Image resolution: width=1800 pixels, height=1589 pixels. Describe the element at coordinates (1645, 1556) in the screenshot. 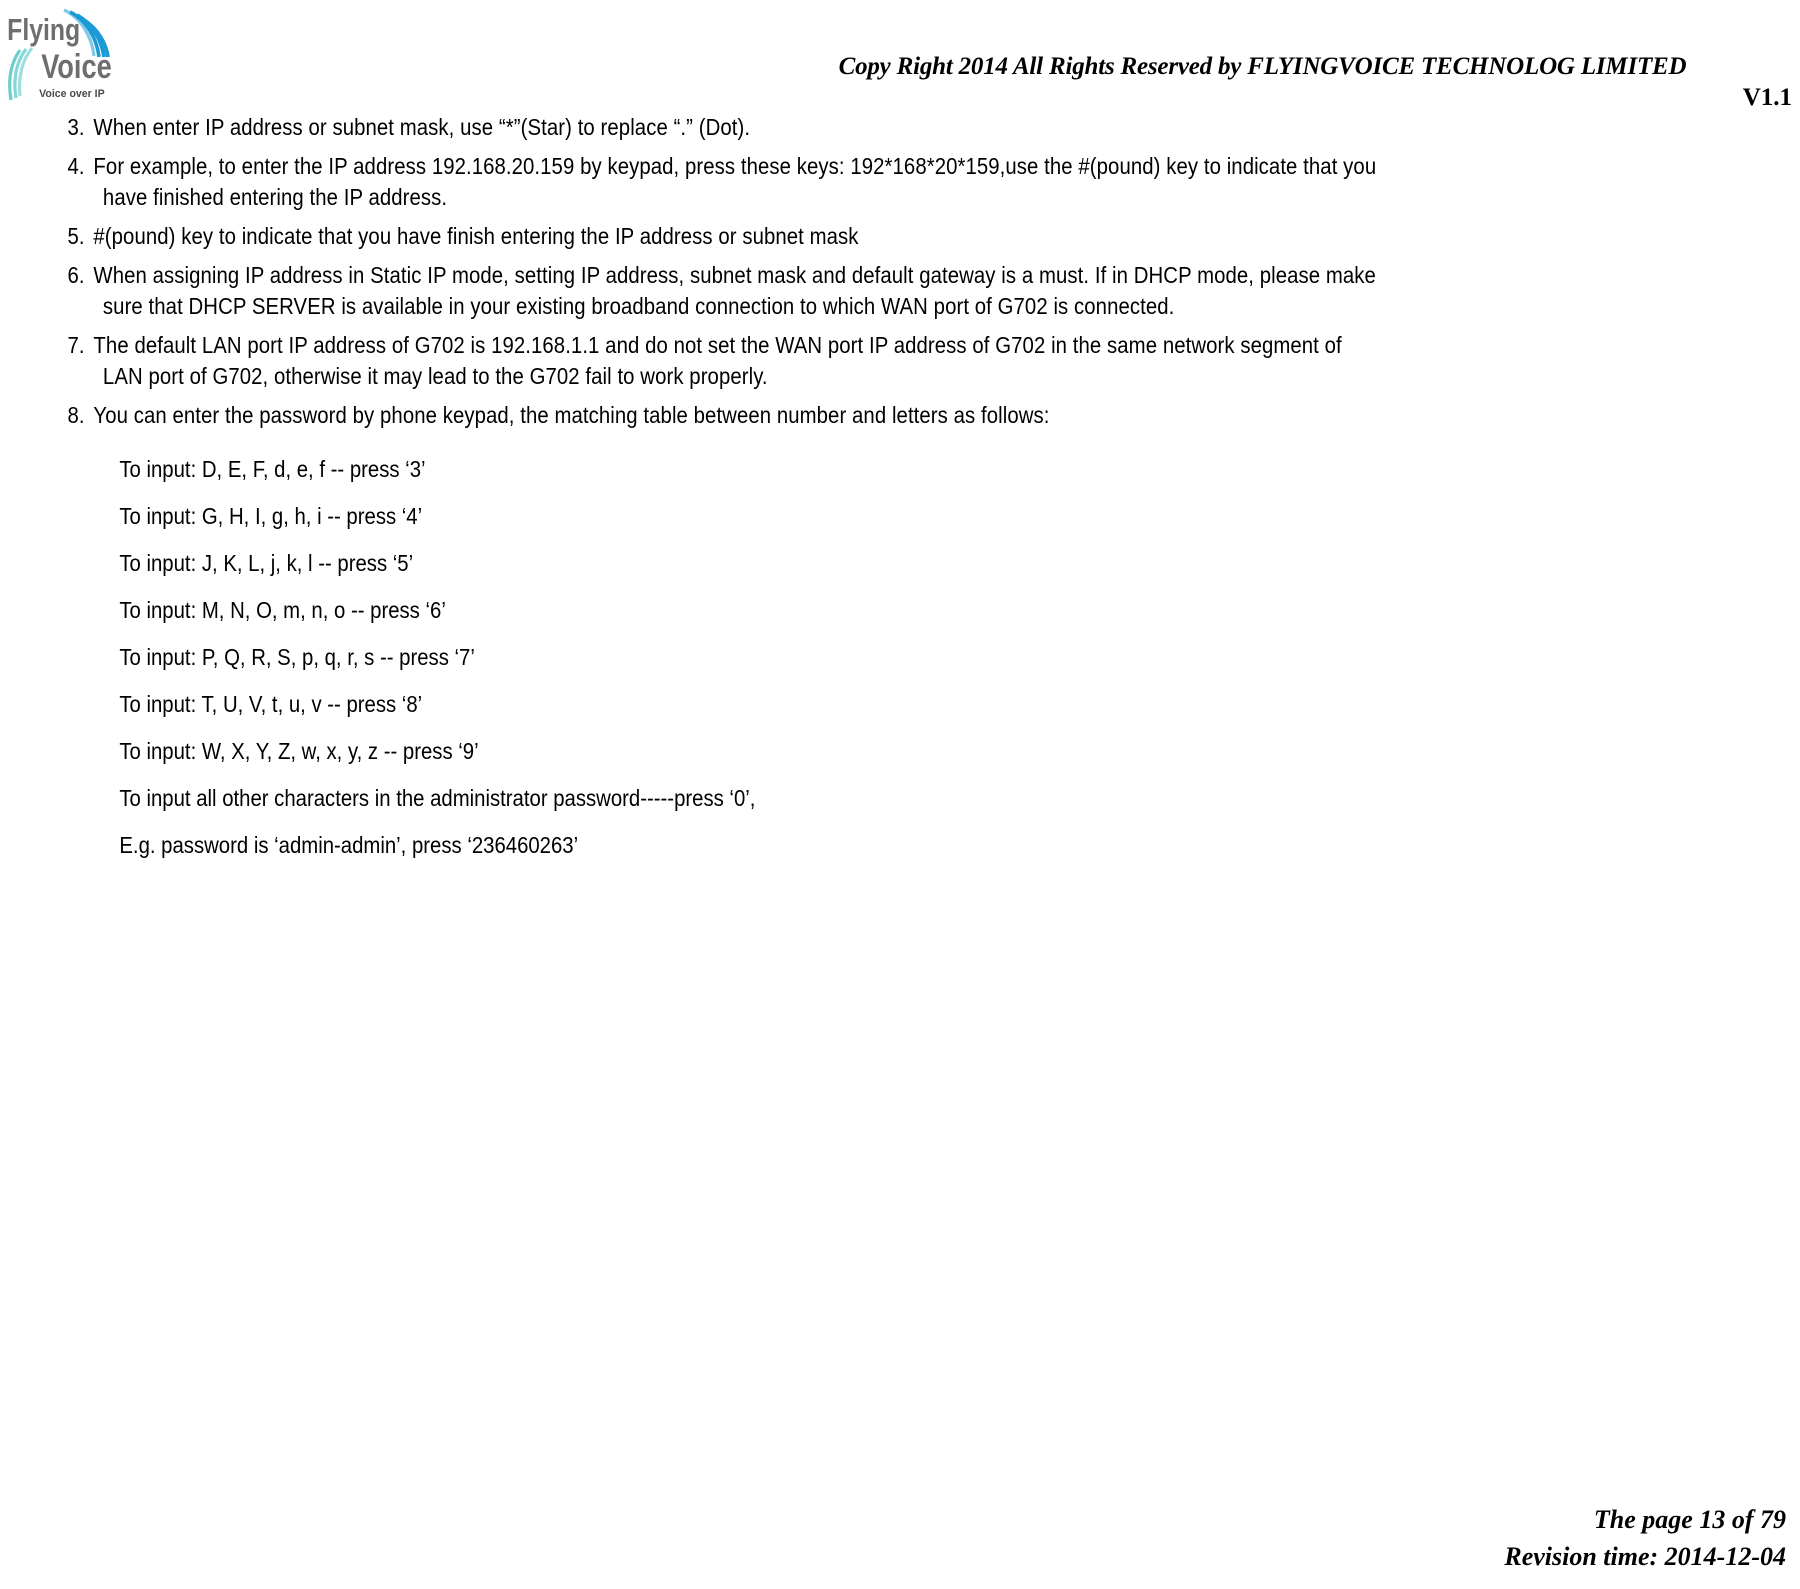

I see `revision-date: Revision time: 2014-12-04` at that location.